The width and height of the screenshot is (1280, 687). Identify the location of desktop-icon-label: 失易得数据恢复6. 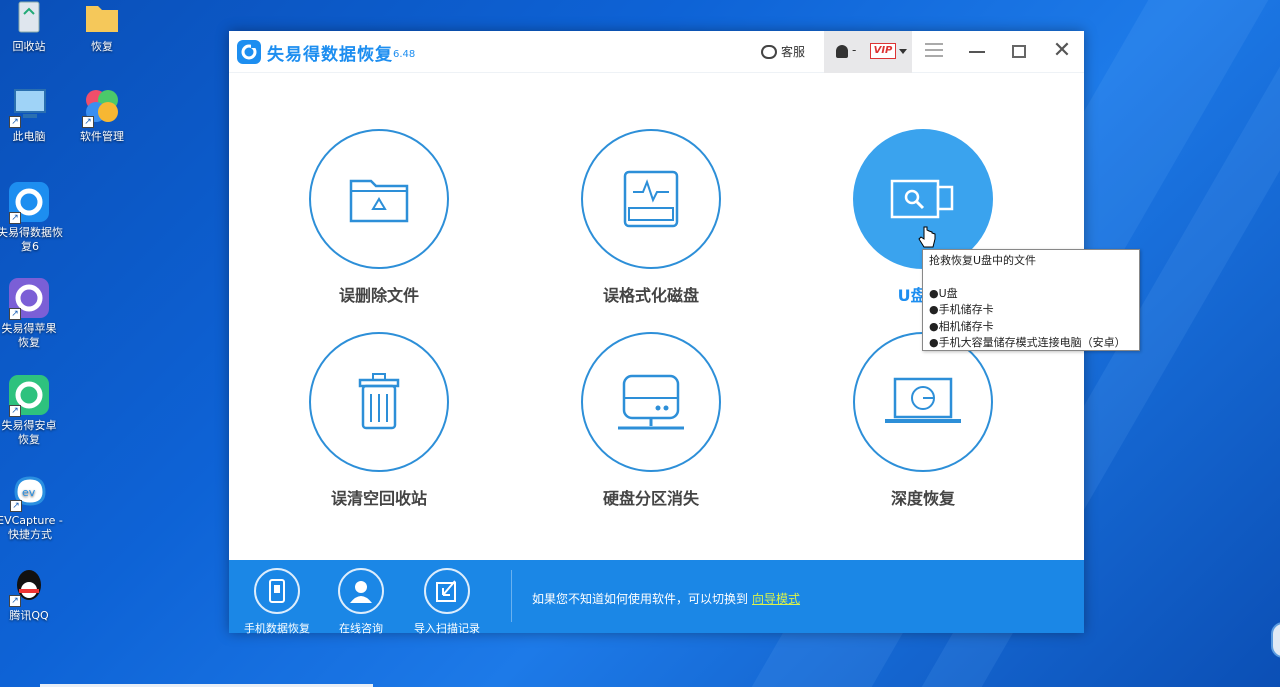
(31, 239).